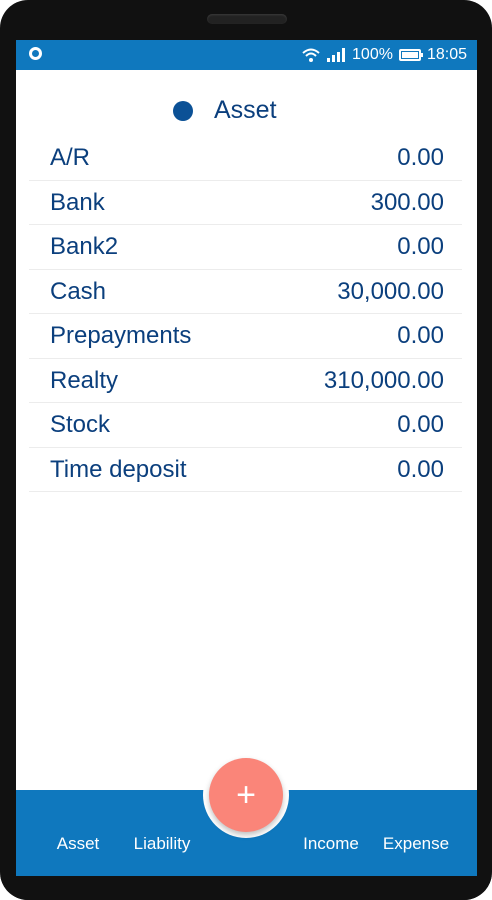 The height and width of the screenshot is (900, 492). What do you see at coordinates (410, 55) in the screenshot?
I see `battery-icon` at bounding box center [410, 55].